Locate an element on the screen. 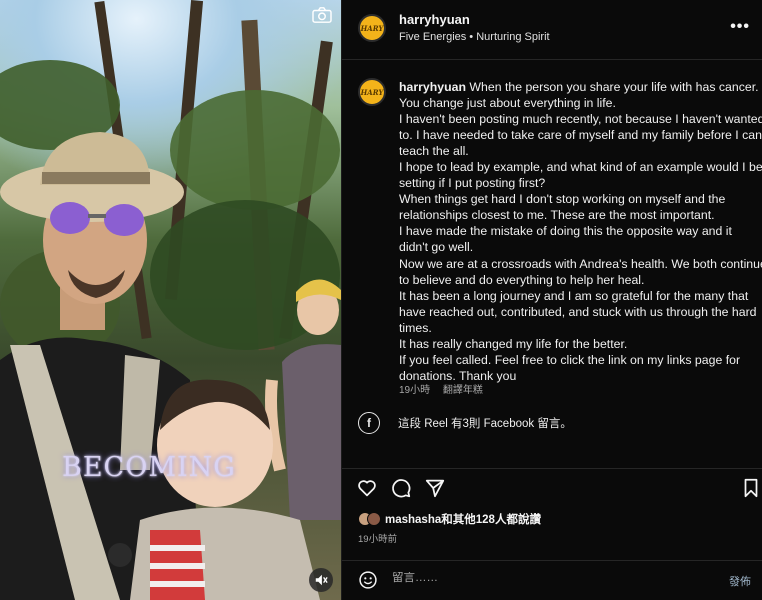  facebook-comments-note: f 這段 Reel 有3則 Facebook 留言。 is located at coordinates (465, 423).